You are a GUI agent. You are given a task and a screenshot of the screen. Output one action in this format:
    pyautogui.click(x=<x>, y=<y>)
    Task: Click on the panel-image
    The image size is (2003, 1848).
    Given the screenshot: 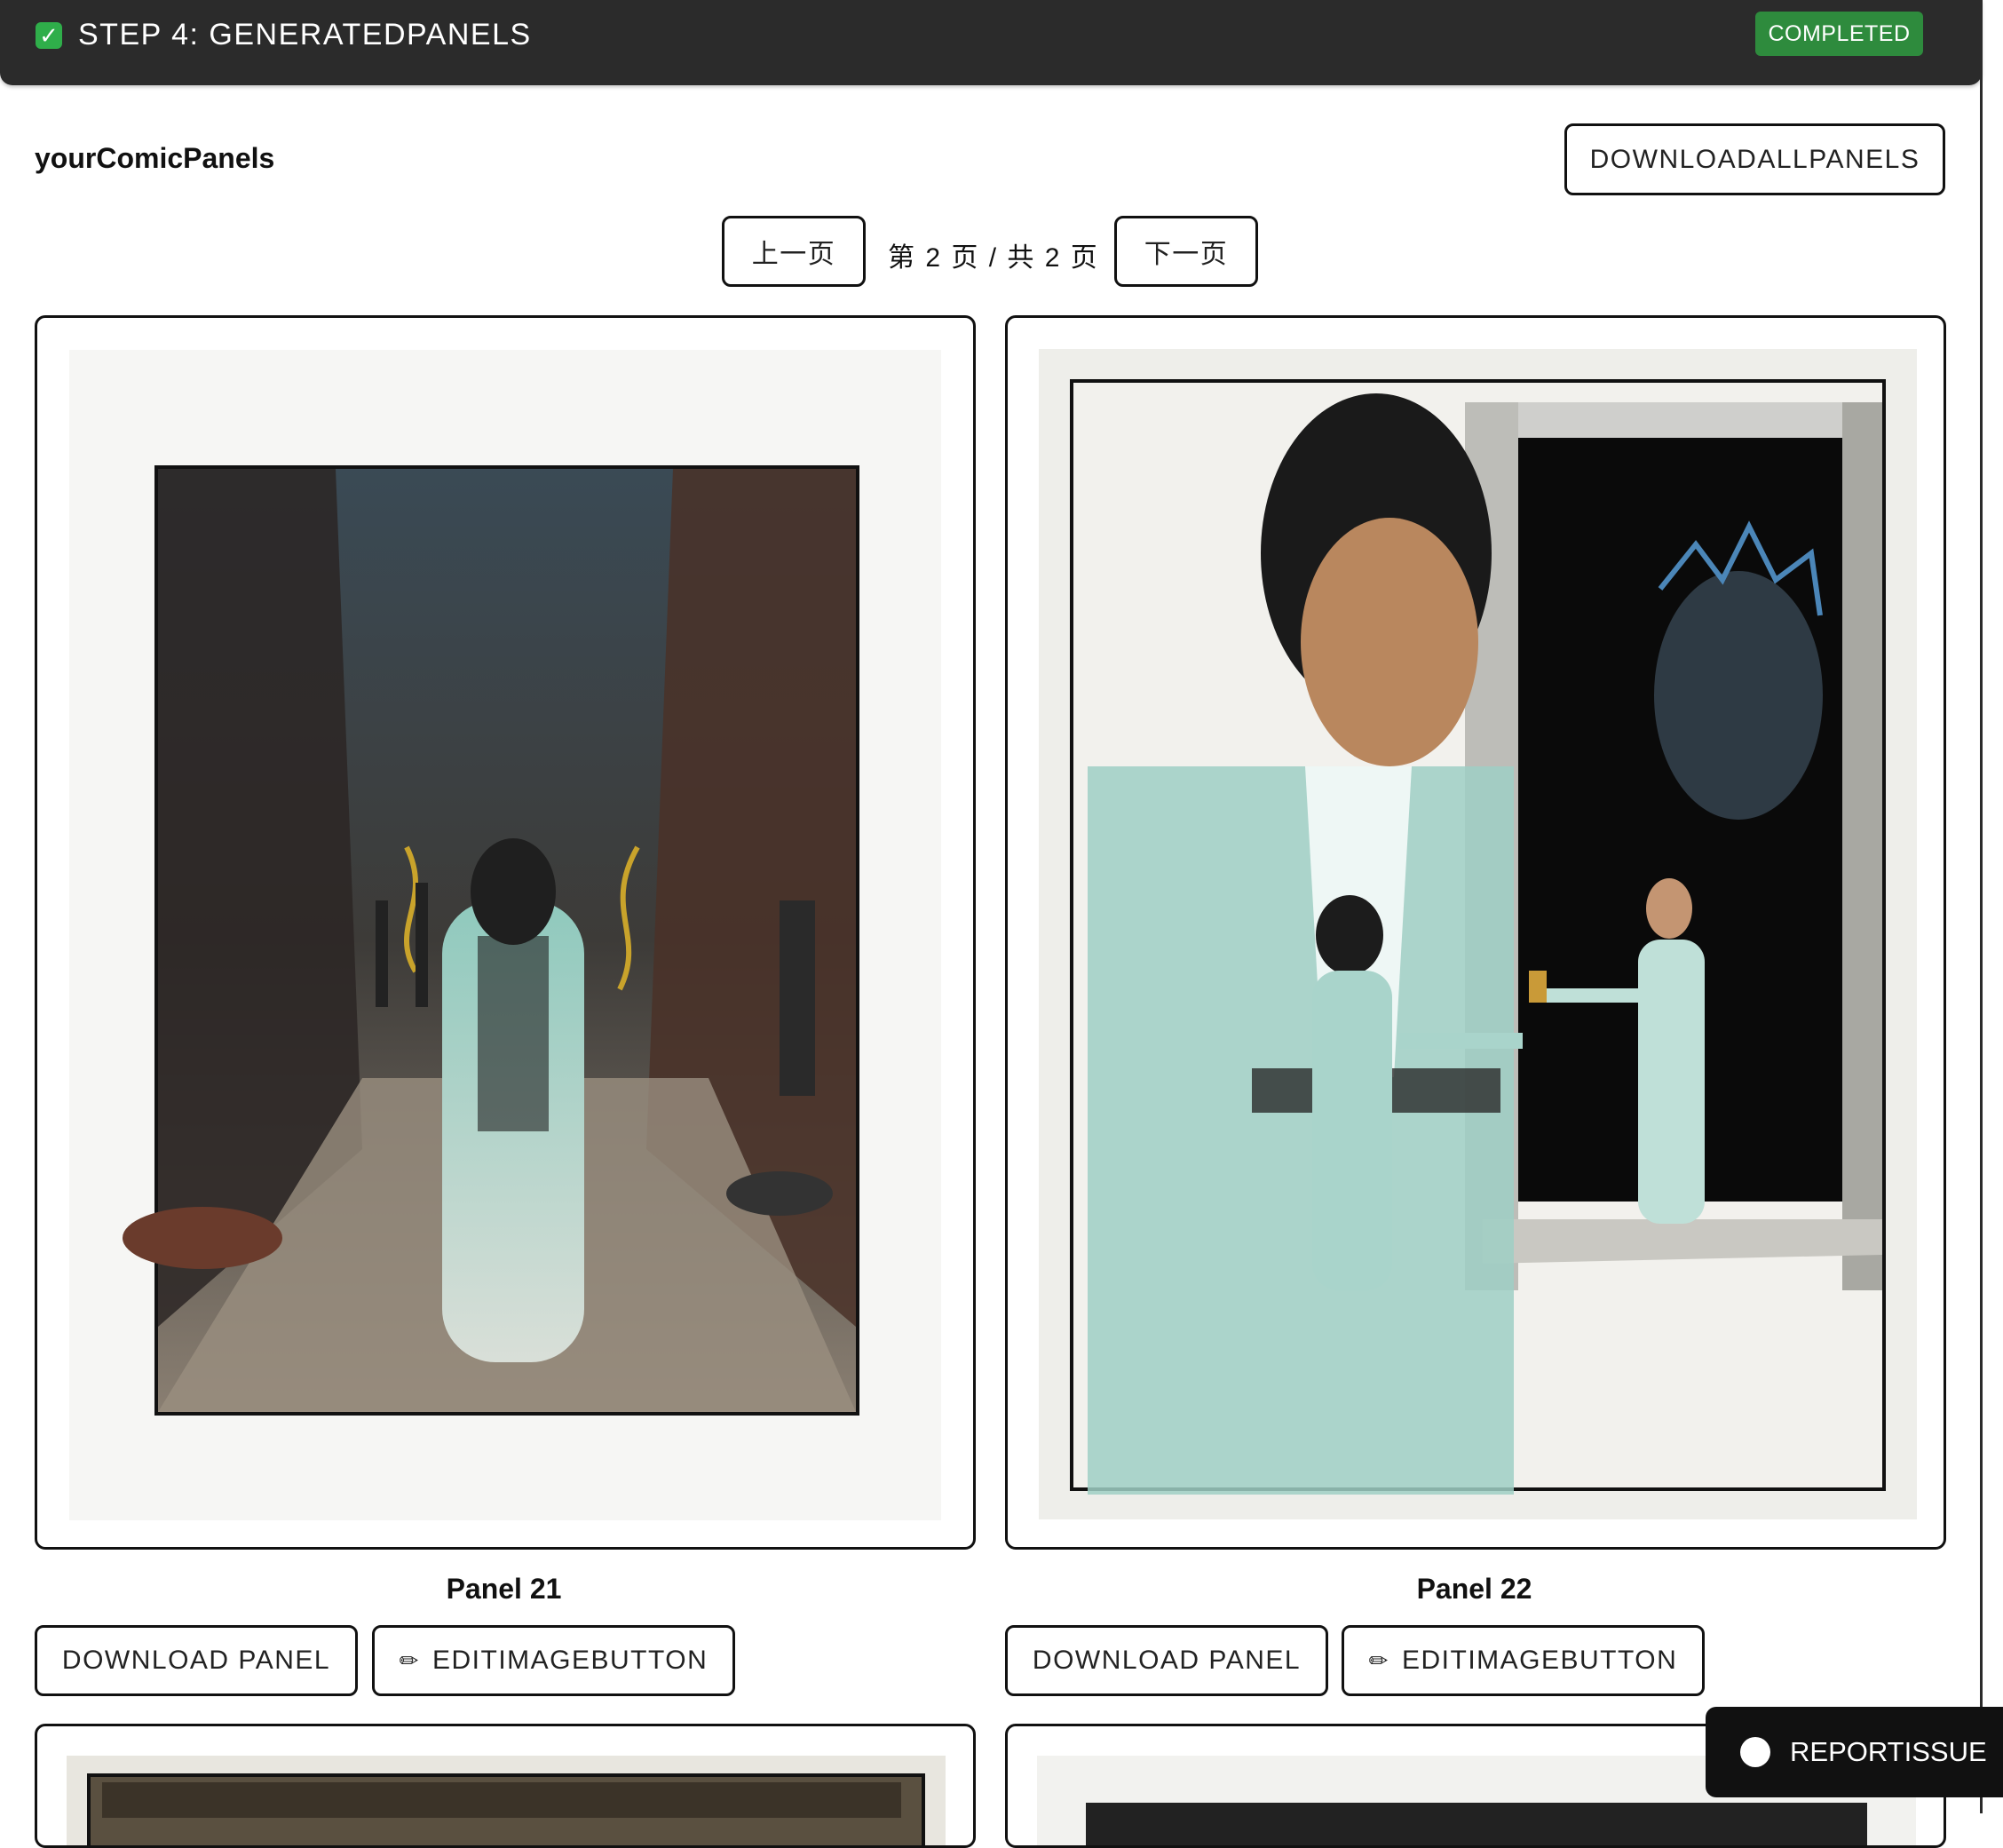 What is the action you would take?
    pyautogui.click(x=506, y=1800)
    